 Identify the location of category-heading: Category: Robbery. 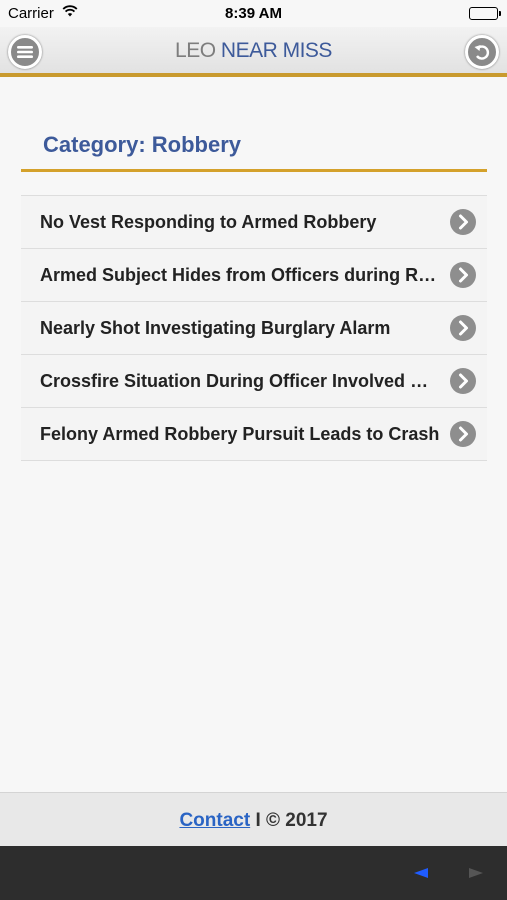
(254, 145).